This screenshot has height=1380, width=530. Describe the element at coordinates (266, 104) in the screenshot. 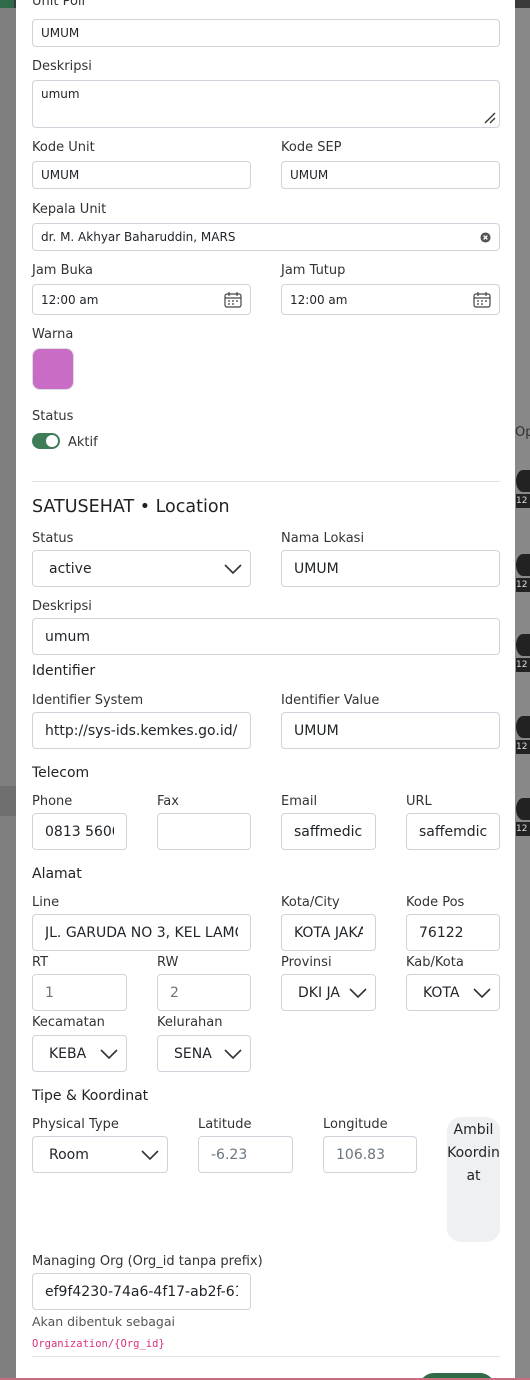

I see `deskripsi-textarea: umum` at that location.